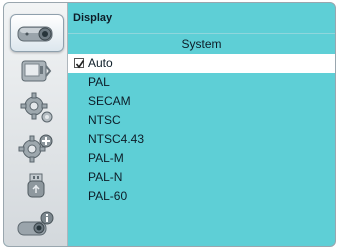 Image resolution: width=337 pixels, height=249 pixels. I want to click on option-label: PAL, so click(99, 82).